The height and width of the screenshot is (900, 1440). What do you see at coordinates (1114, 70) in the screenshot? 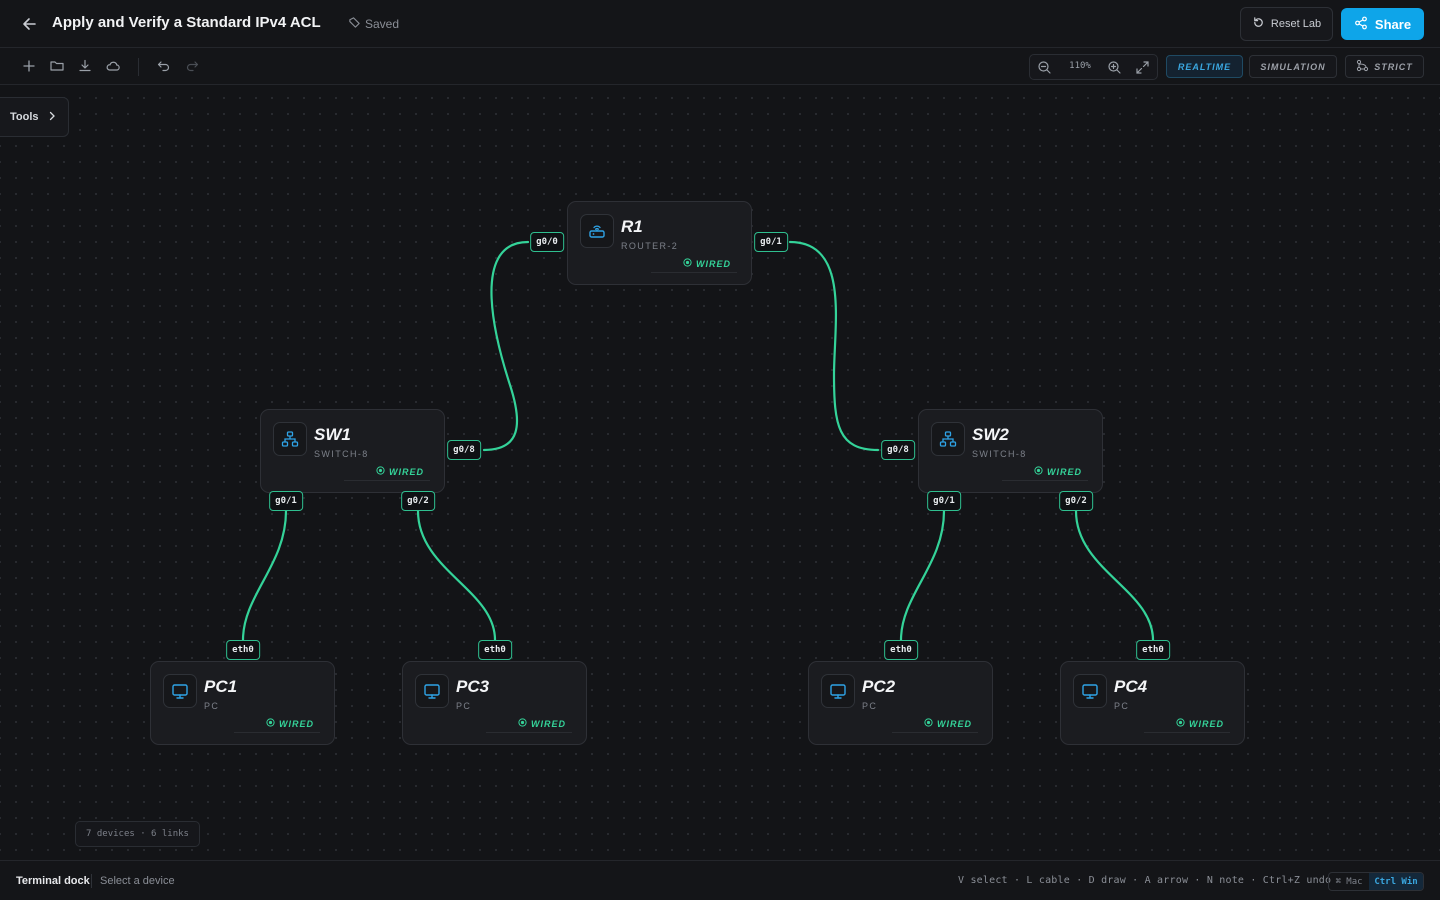
I see `zoom-in-icon` at bounding box center [1114, 70].